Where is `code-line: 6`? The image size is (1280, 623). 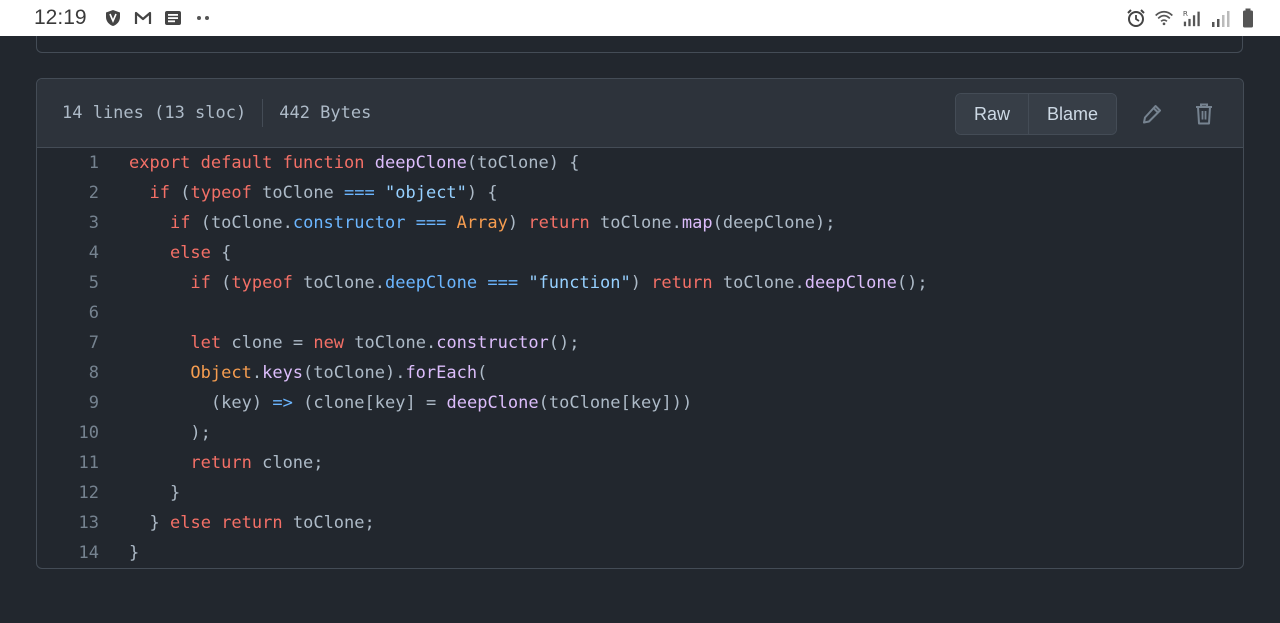 code-line: 6 is located at coordinates (640, 313).